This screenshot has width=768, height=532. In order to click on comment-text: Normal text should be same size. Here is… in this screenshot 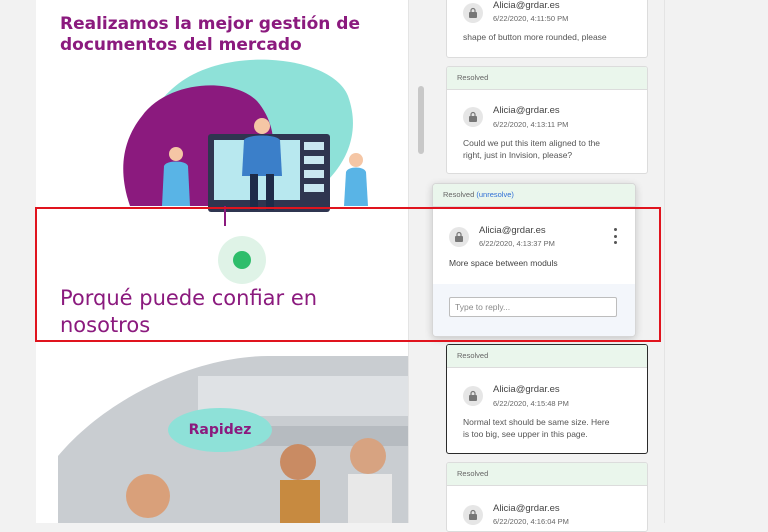, I will do `click(536, 428)`.